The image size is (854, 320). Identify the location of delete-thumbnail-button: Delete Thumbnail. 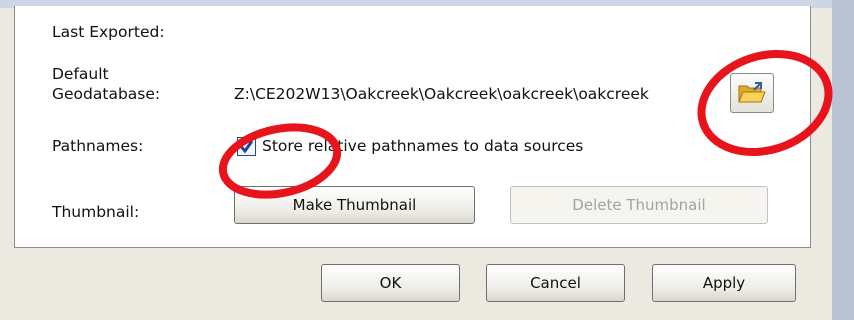
(639, 205).